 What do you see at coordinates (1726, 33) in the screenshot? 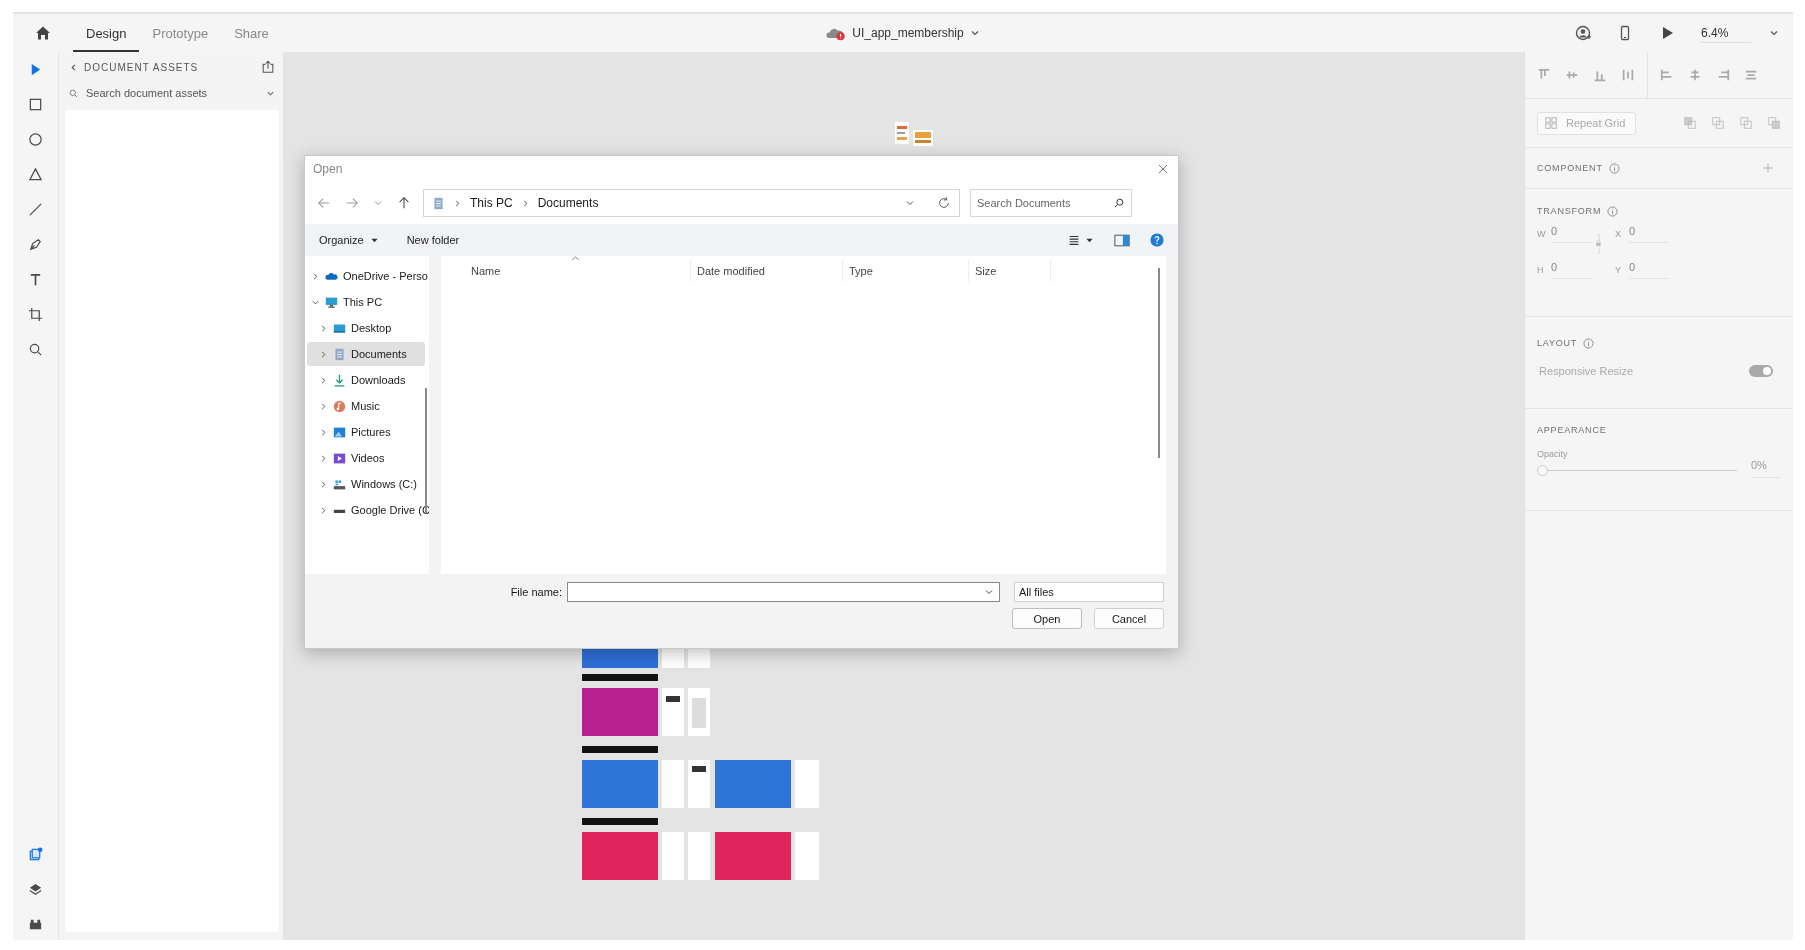
I see `zoom-dropdown: 6.4%` at bounding box center [1726, 33].